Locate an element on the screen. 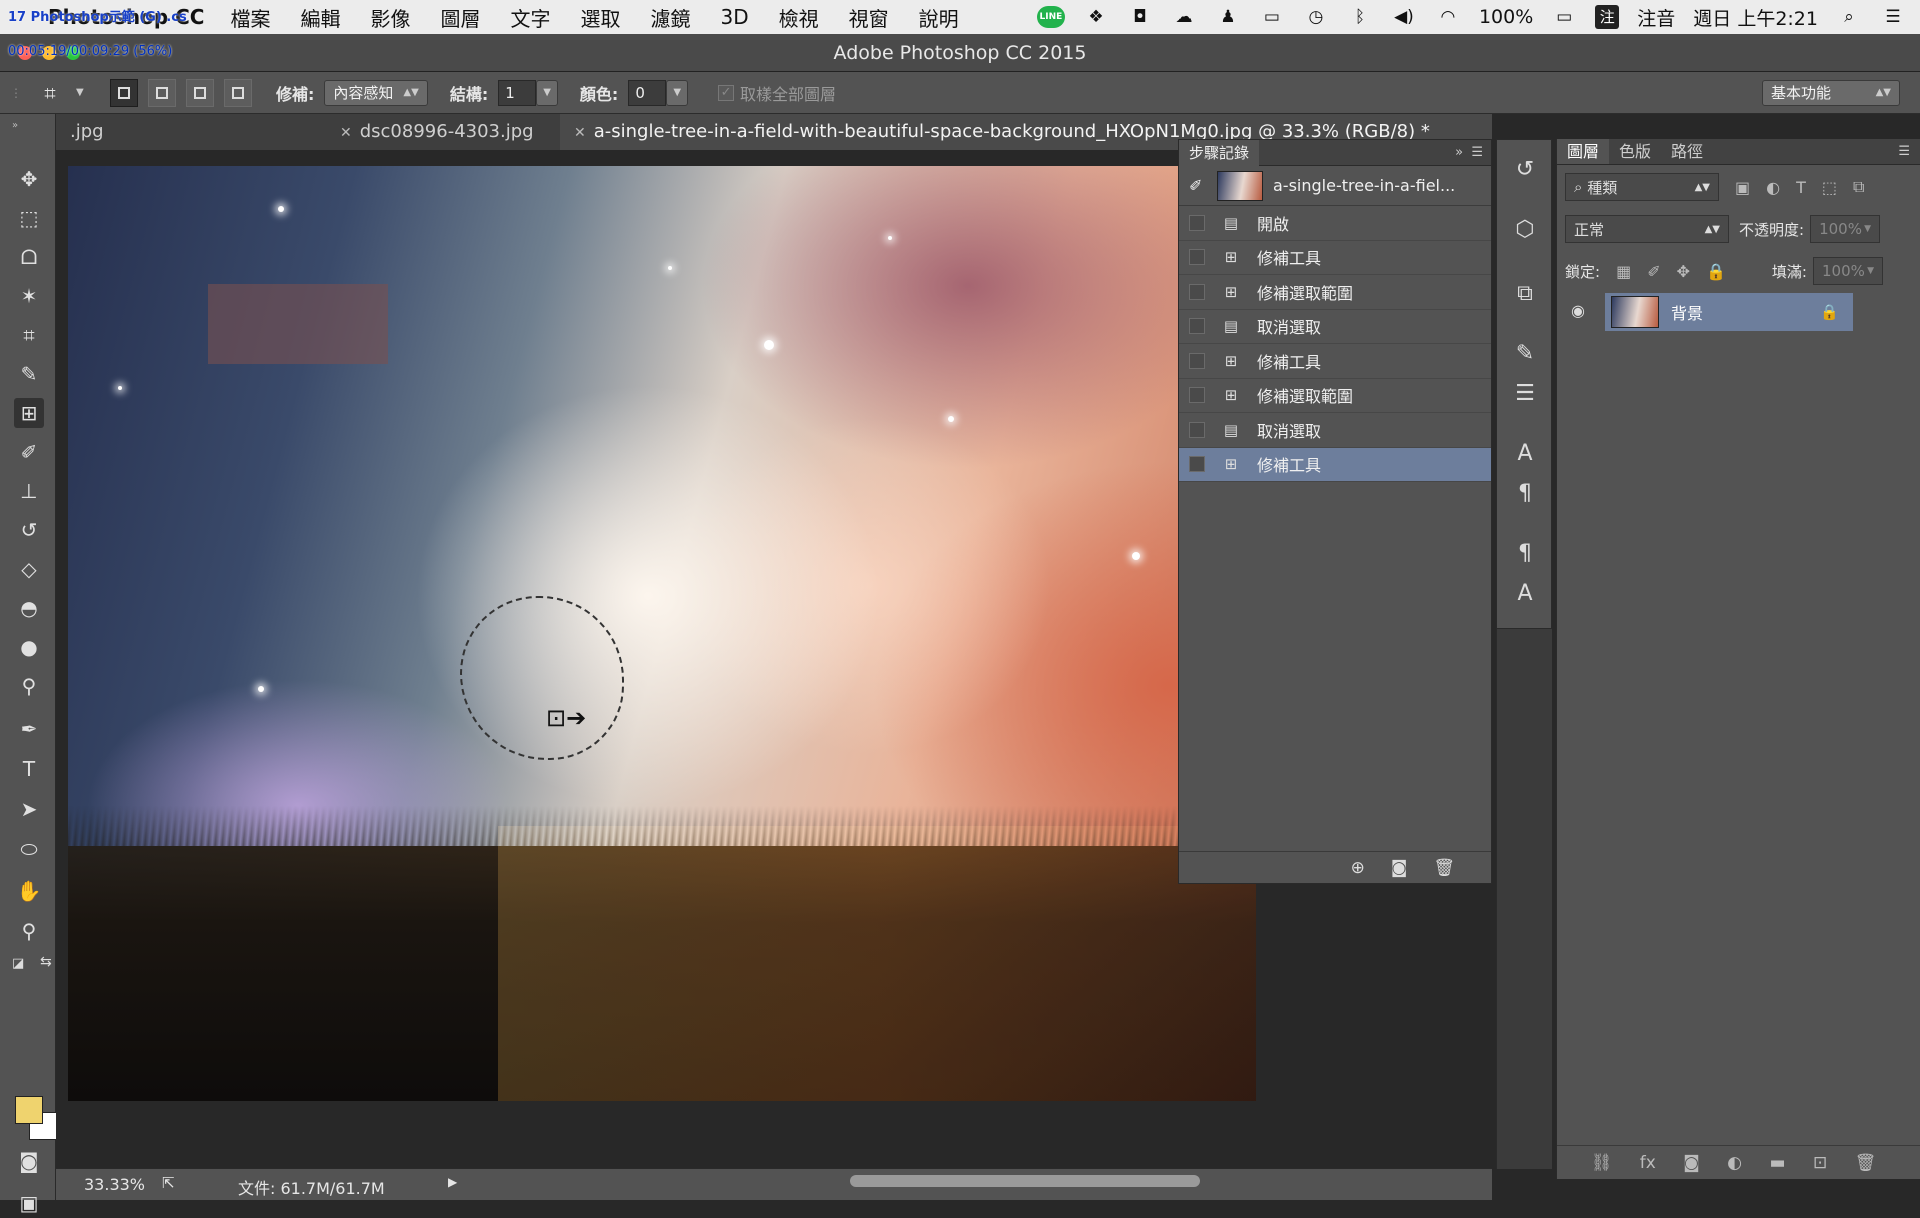 The image size is (1920, 1218). foreground-color-swatch is located at coordinates (29, 1110).